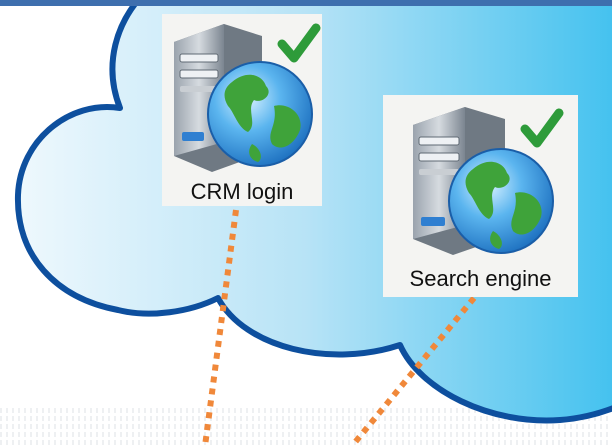  What do you see at coordinates (480, 278) in the screenshot?
I see `node-label-search: Search engine` at bounding box center [480, 278].